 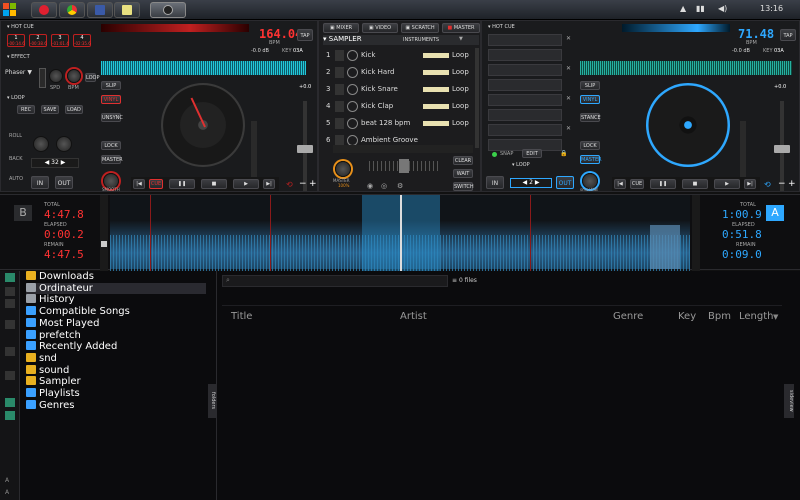 I want to click on right-zoom-slider, so click(x=696, y=233).